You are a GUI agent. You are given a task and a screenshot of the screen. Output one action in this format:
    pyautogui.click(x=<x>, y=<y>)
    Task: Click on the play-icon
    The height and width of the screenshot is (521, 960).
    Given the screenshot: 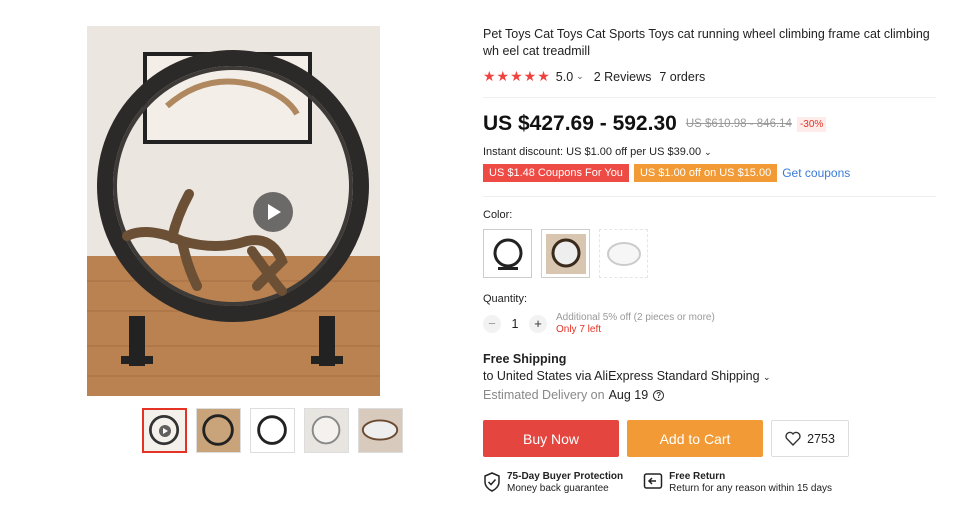 What is the action you would take?
    pyautogui.click(x=164, y=430)
    